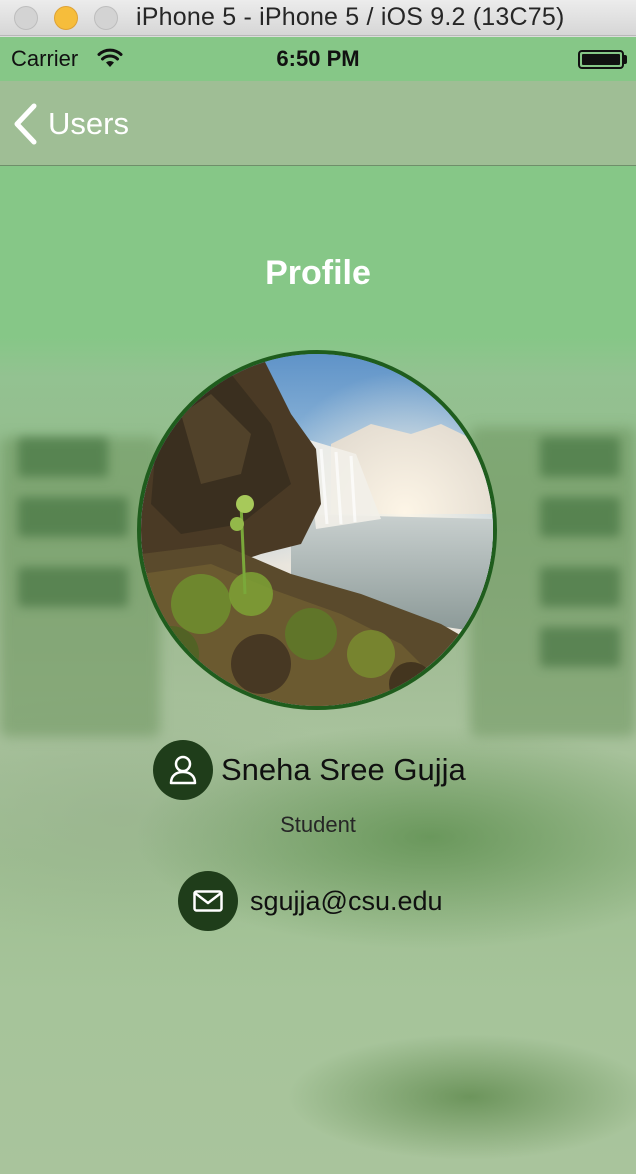 This screenshot has width=636, height=1174. What do you see at coordinates (318, 273) in the screenshot?
I see `page-title: Profile` at bounding box center [318, 273].